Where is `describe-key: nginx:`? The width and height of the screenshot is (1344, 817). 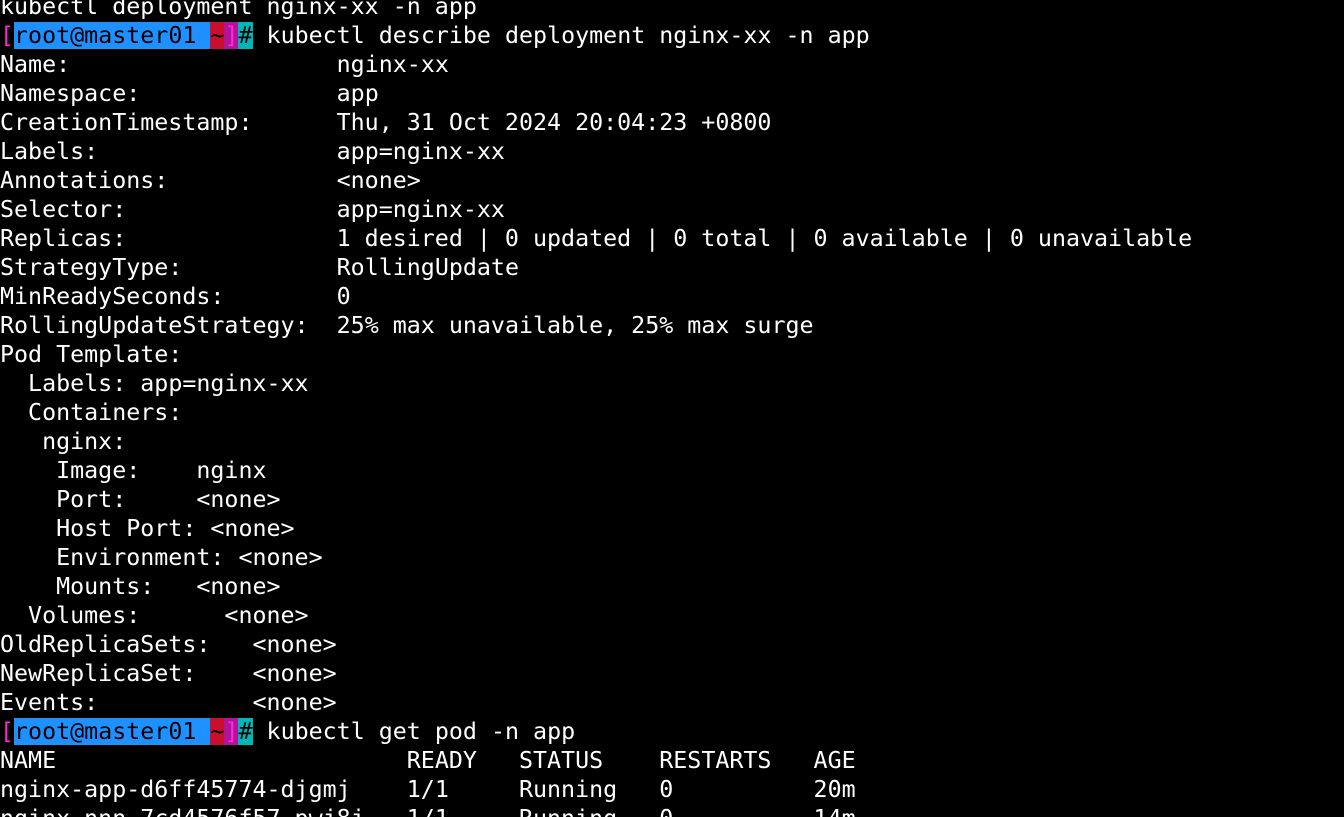
describe-key: nginx: is located at coordinates (63, 441).